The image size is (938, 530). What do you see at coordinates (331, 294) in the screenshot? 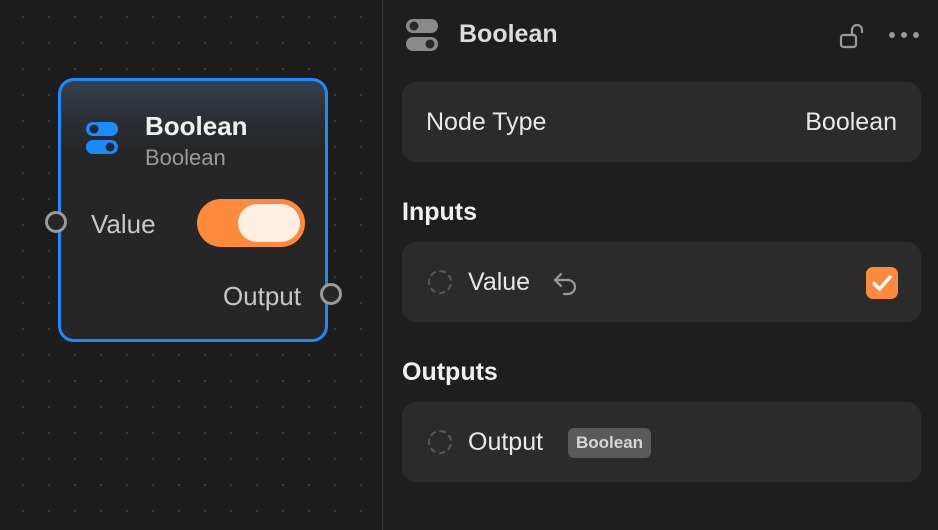
I see `output-port` at bounding box center [331, 294].